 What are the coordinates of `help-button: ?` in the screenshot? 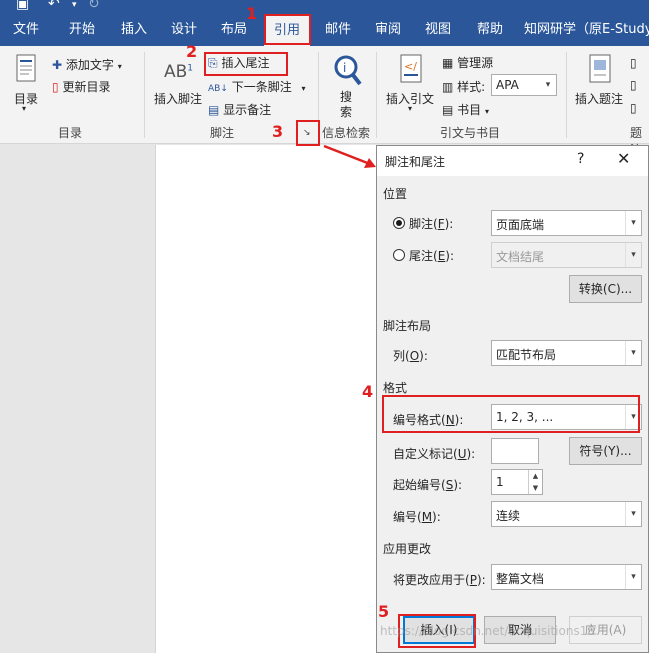 It's located at (580, 159).